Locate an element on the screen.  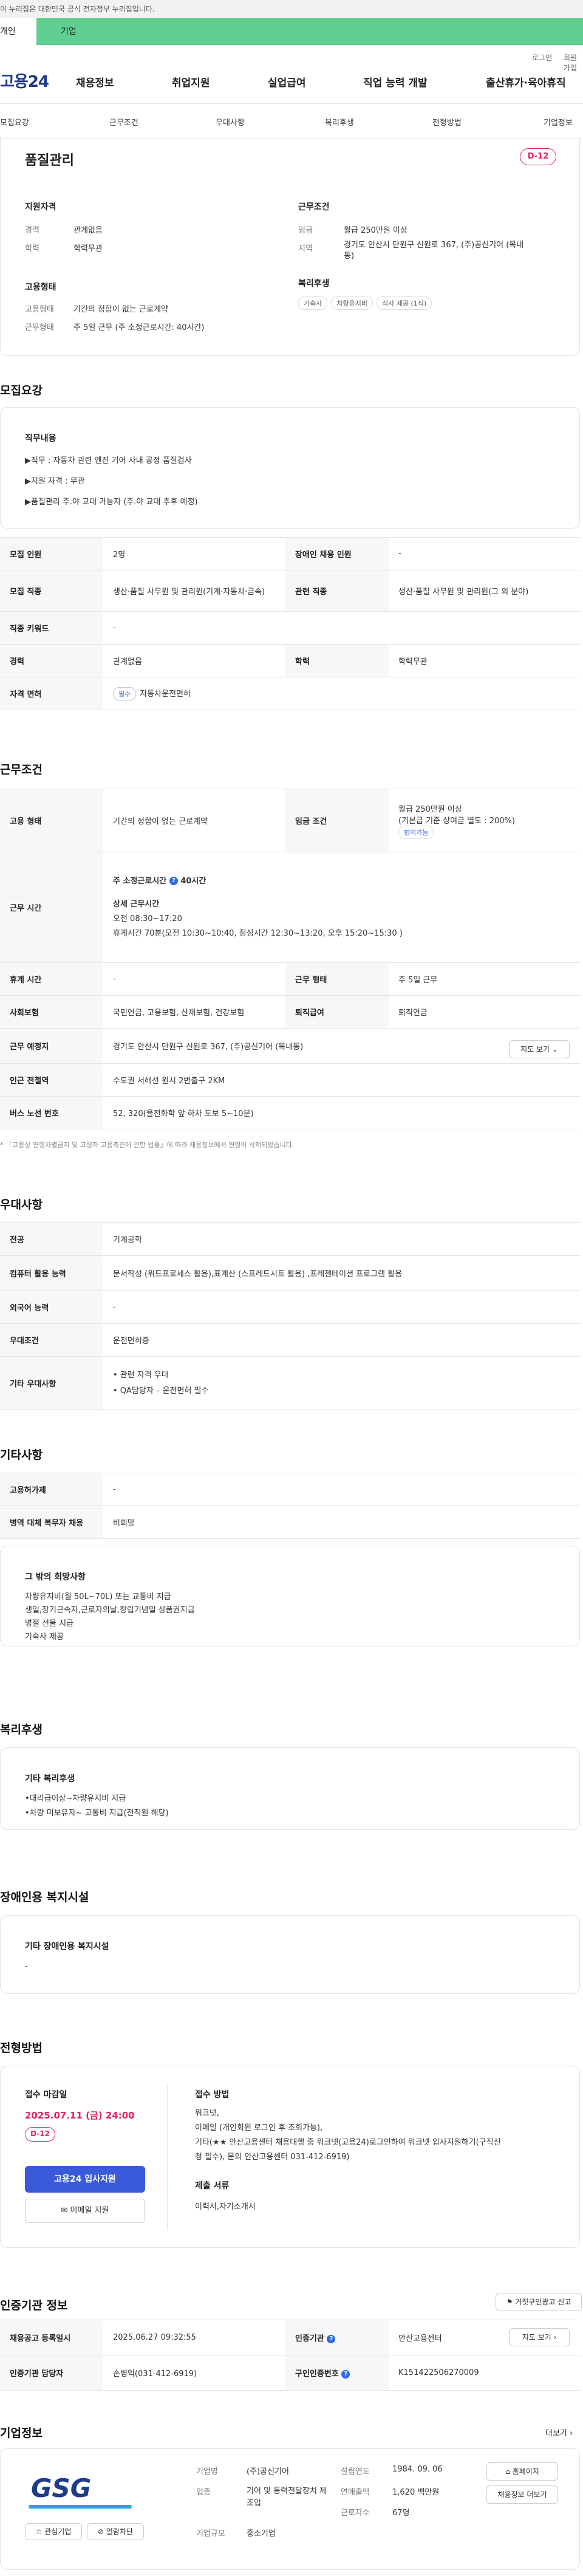
job-more-button: 채용정보 더보기 is located at coordinates (522, 2495).